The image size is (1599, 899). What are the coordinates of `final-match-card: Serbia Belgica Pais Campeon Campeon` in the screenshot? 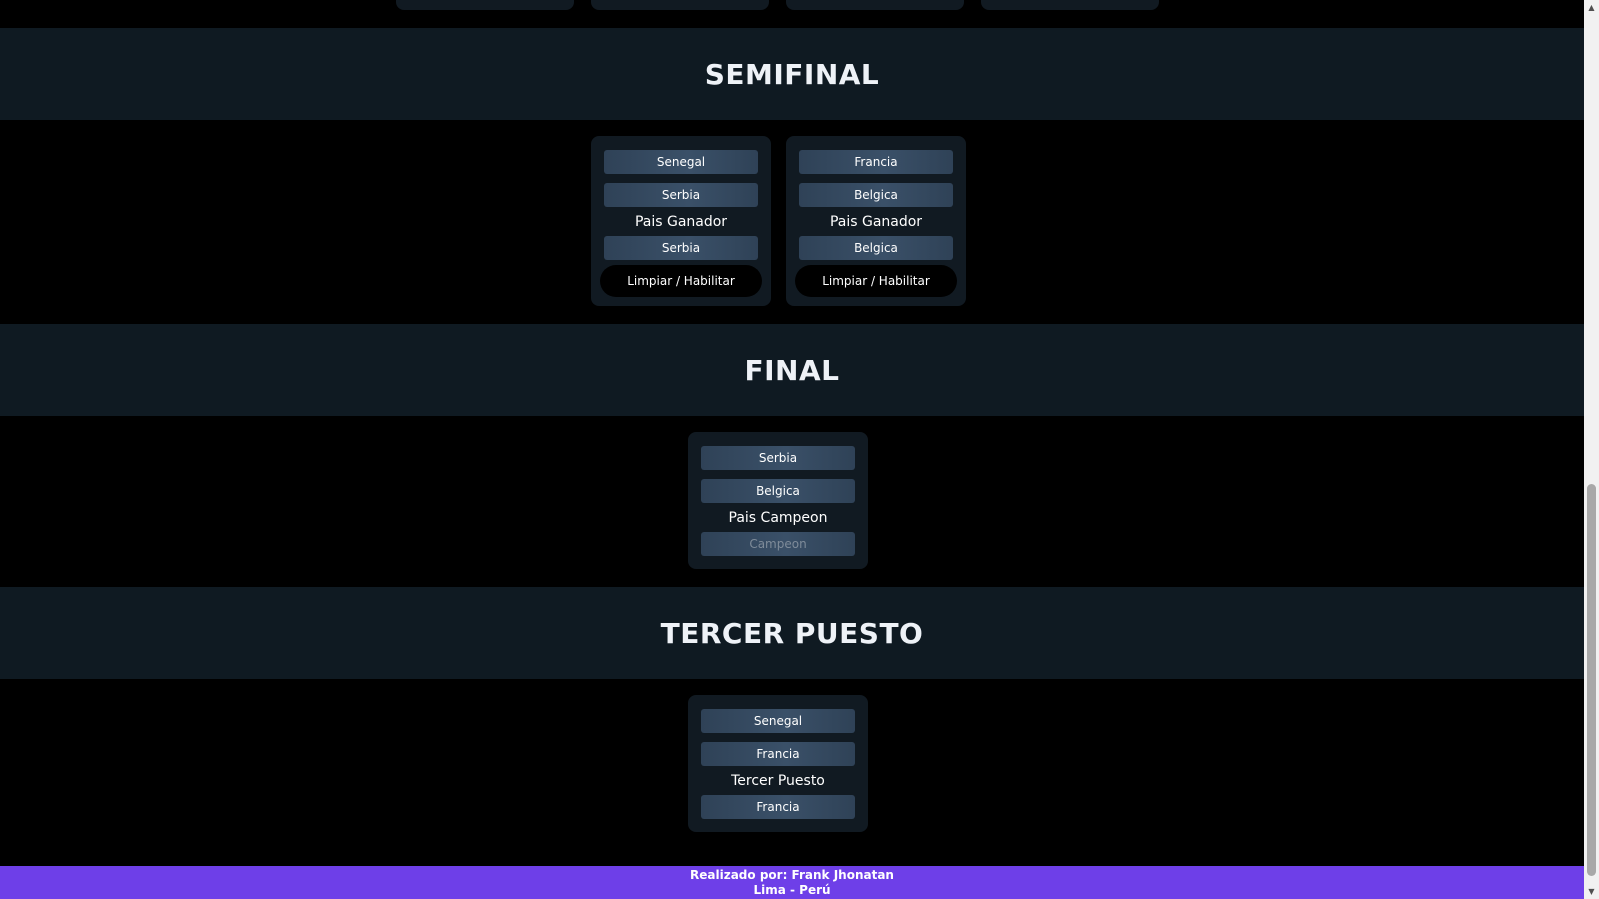 It's located at (778, 500).